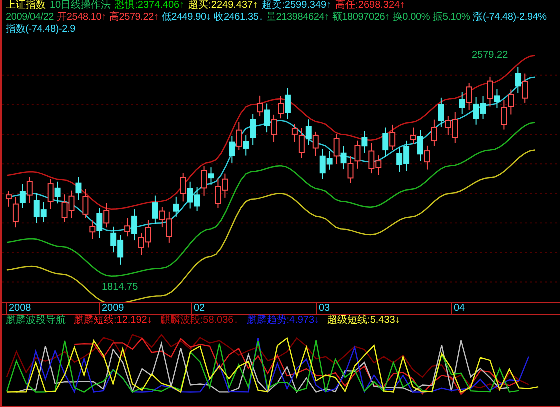 The height and width of the screenshot is (407, 560). What do you see at coordinates (223, 6) in the screenshot?
I see `indicator-value: 超买:2249.437↑` at bounding box center [223, 6].